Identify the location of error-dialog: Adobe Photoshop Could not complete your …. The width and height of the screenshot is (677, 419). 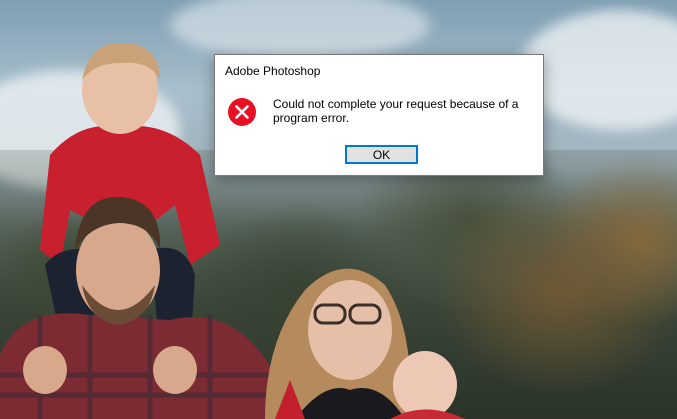
(379, 115).